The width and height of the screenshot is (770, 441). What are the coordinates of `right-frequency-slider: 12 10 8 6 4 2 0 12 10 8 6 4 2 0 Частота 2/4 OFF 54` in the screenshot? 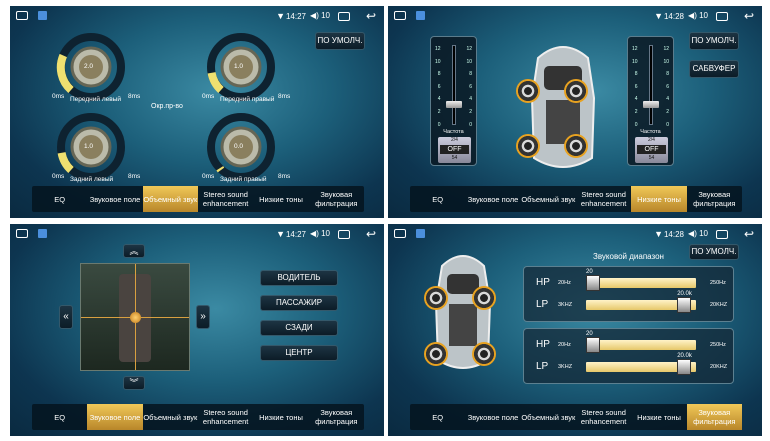 It's located at (650, 101).